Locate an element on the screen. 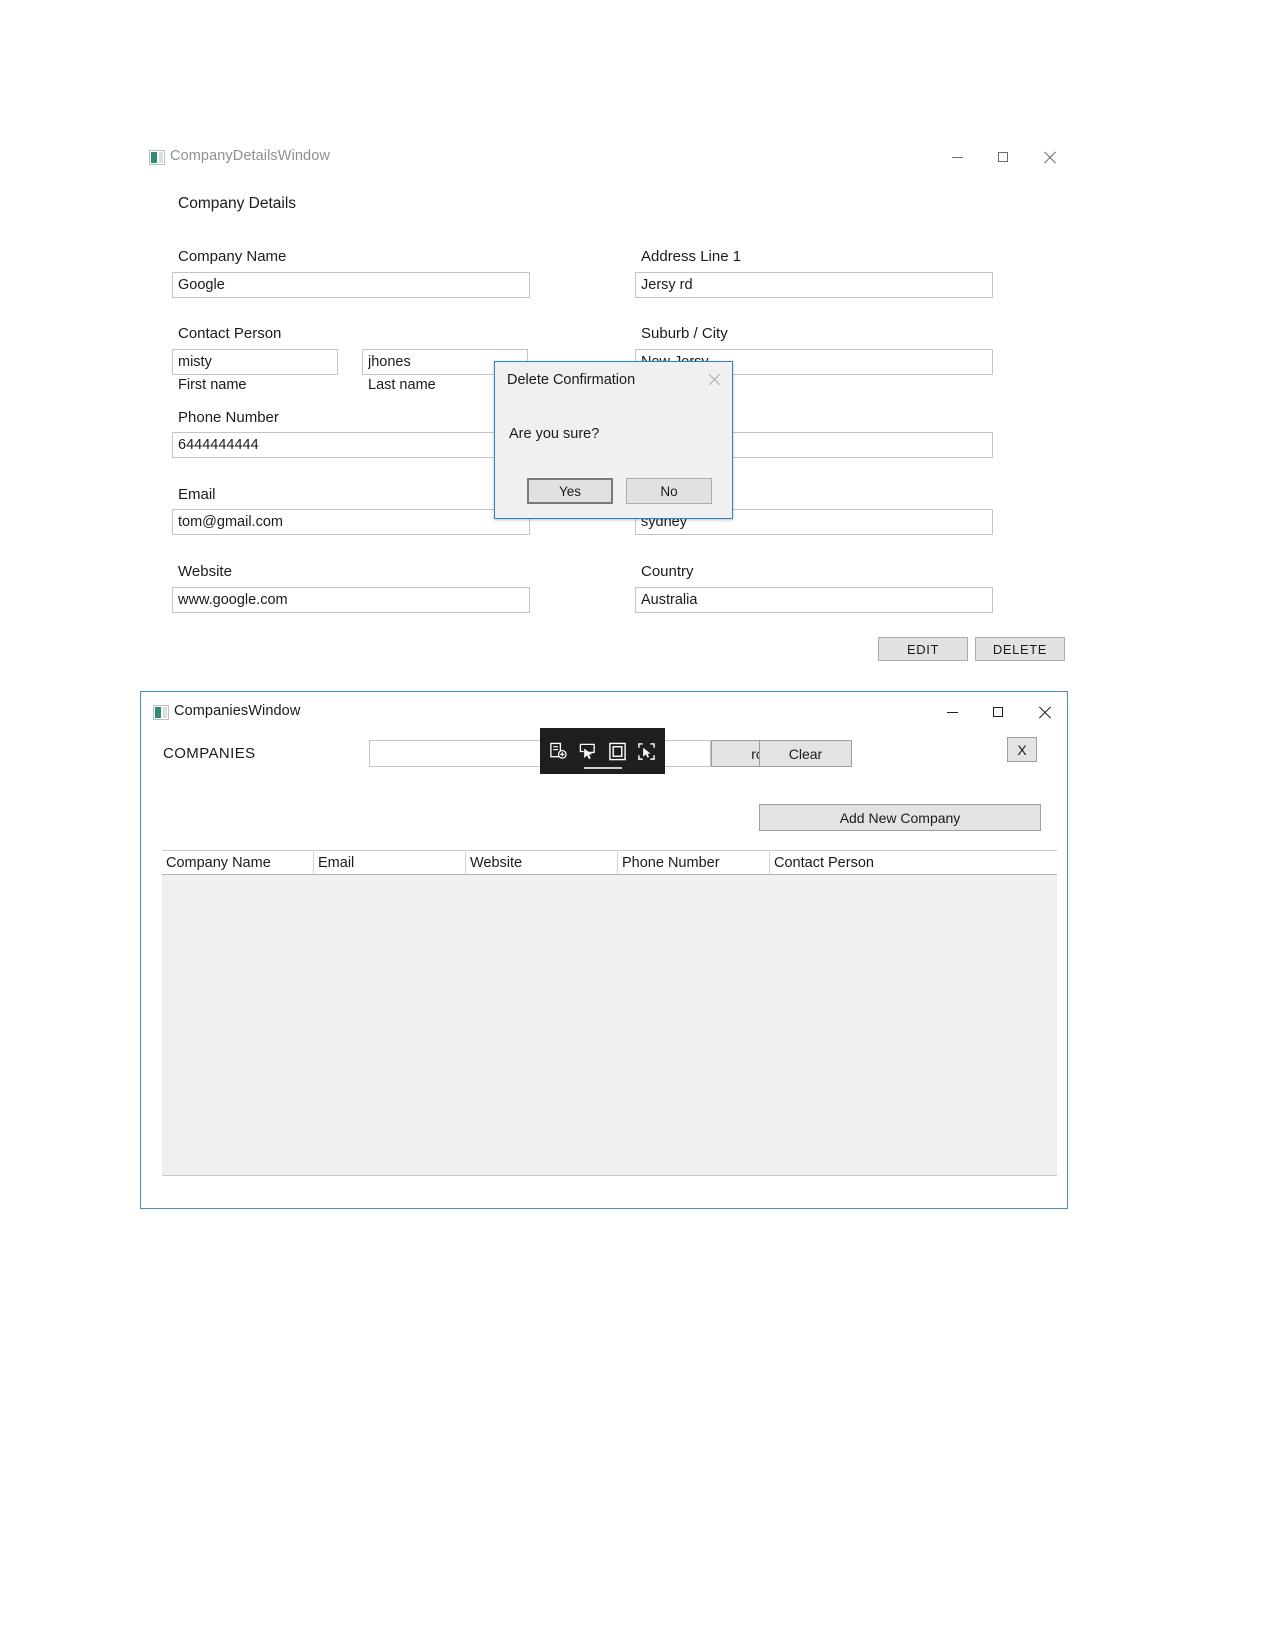  email-input is located at coordinates (351, 522).